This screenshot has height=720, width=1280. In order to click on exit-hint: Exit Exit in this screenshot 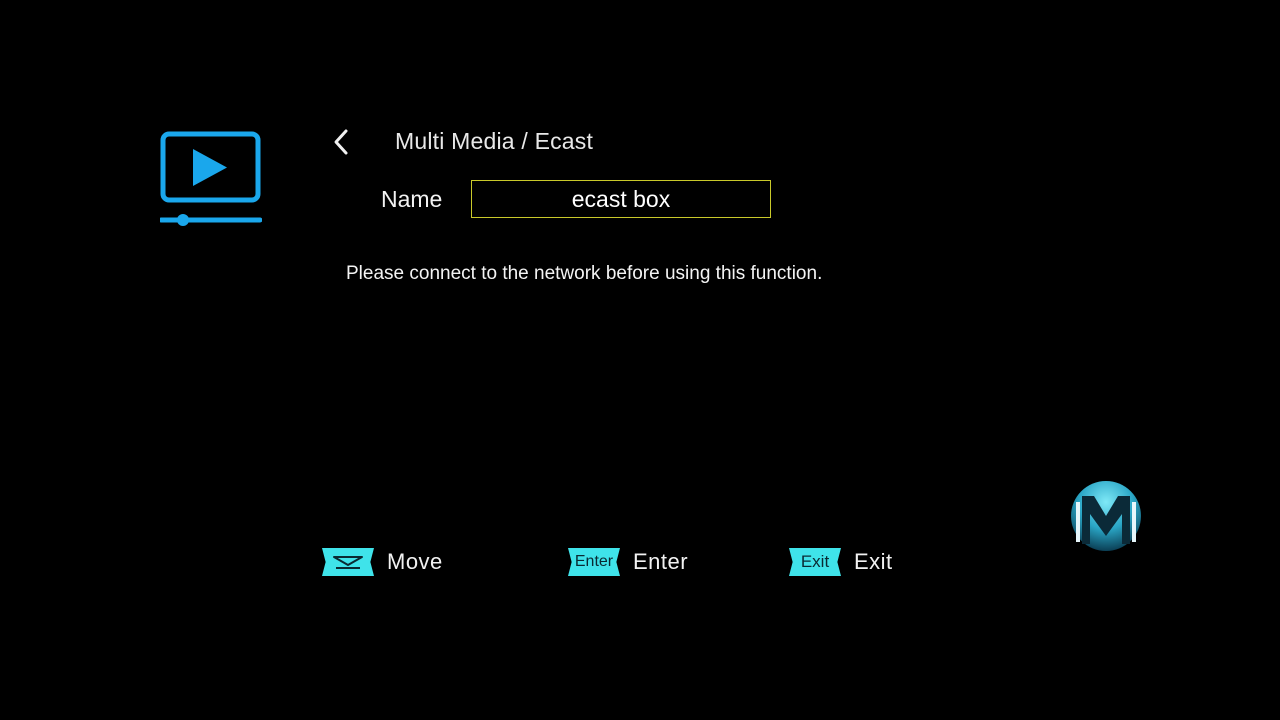, I will do `click(841, 562)`.